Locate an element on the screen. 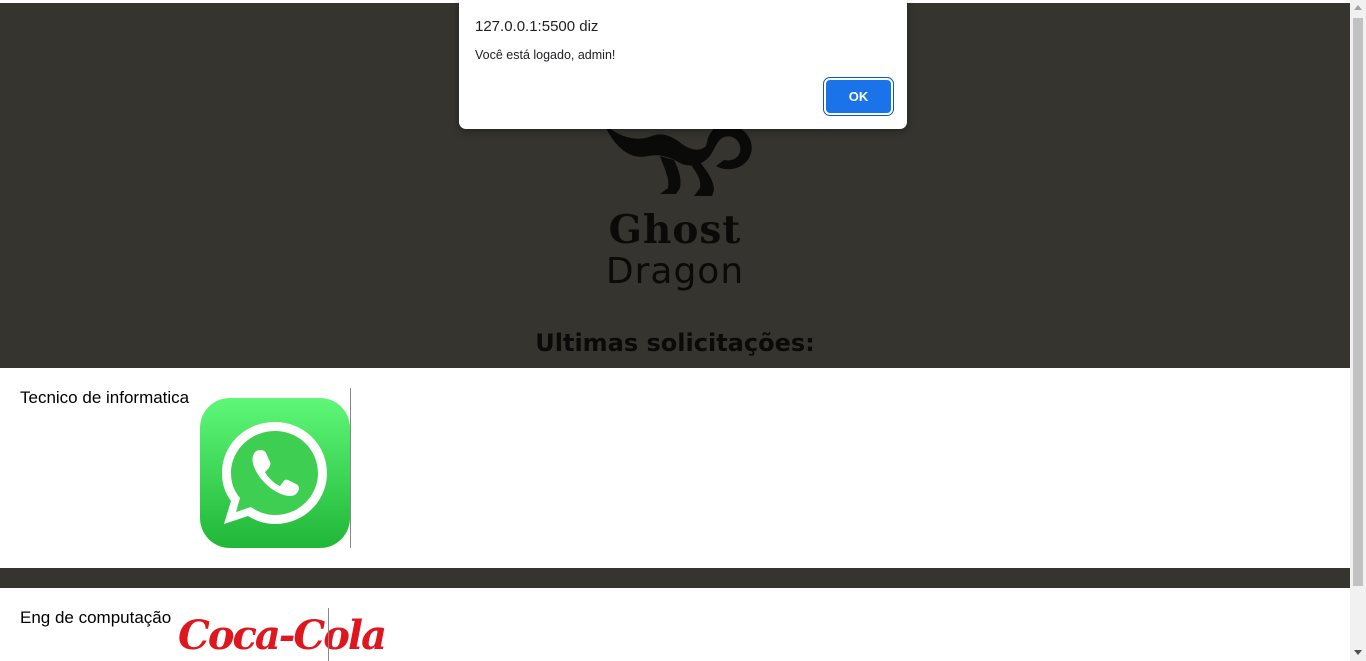 Image resolution: width=1366 pixels, height=661 pixels. request-title: Eng de computação is located at coordinates (96, 617).